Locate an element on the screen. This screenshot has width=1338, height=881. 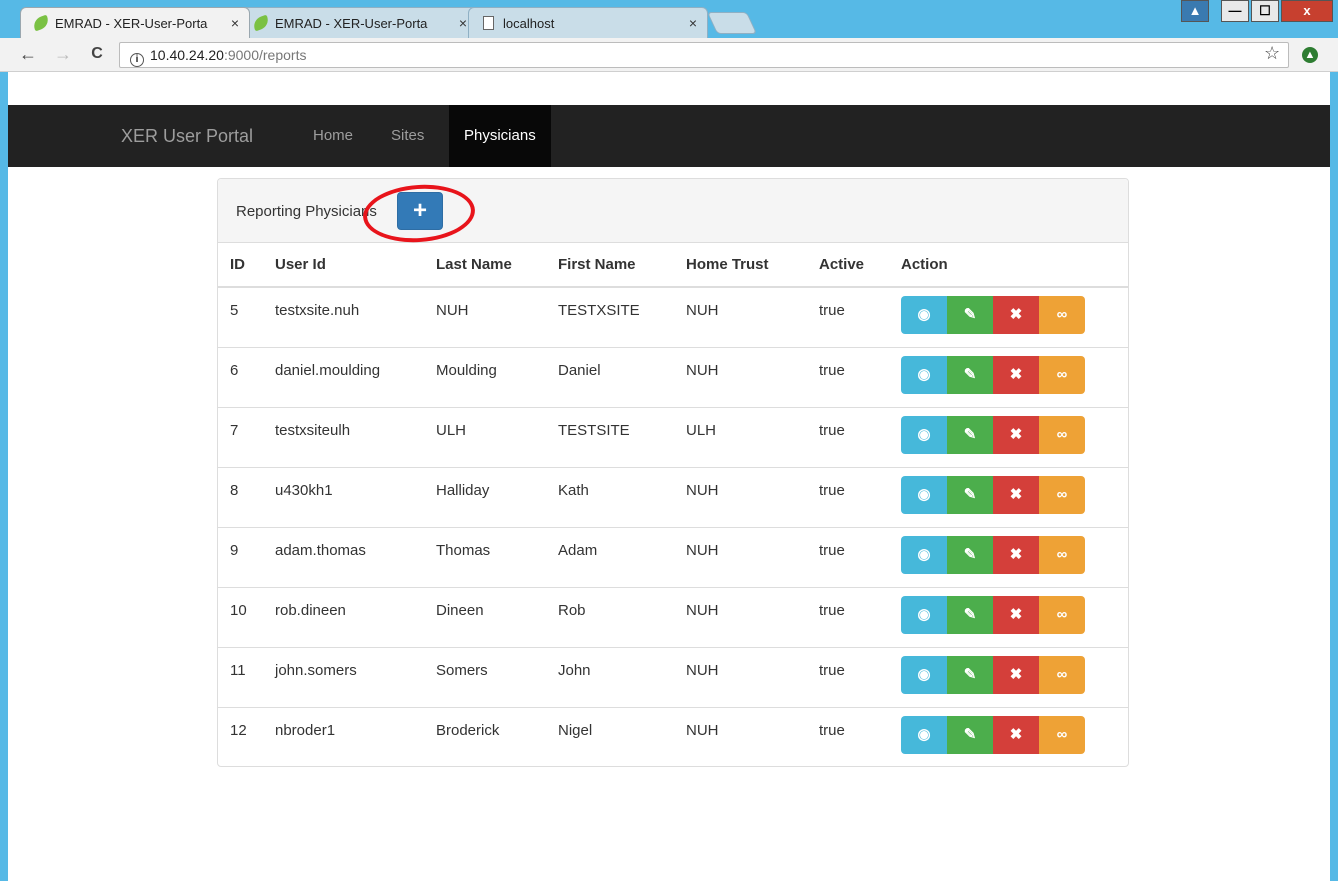
nav-physicians: Physicians is located at coordinates (500, 136).